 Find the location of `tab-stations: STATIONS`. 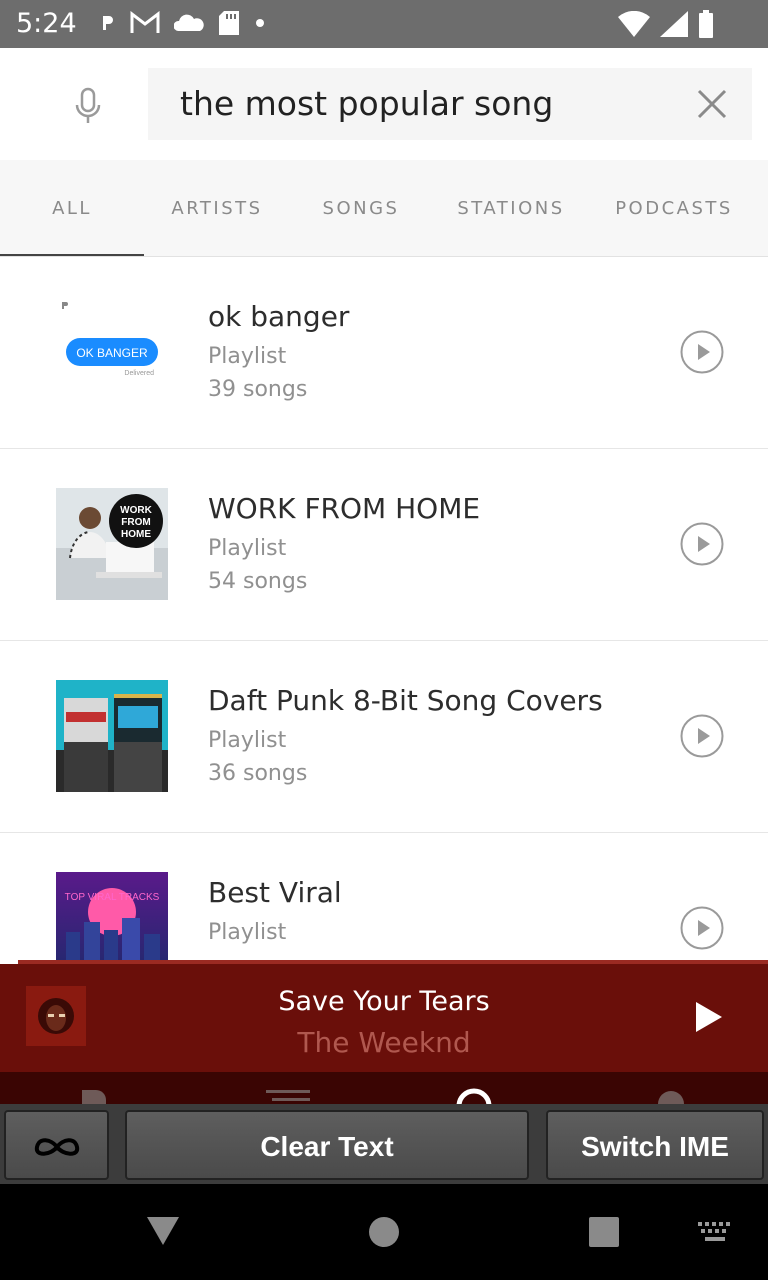

tab-stations: STATIONS is located at coordinates (511, 208).